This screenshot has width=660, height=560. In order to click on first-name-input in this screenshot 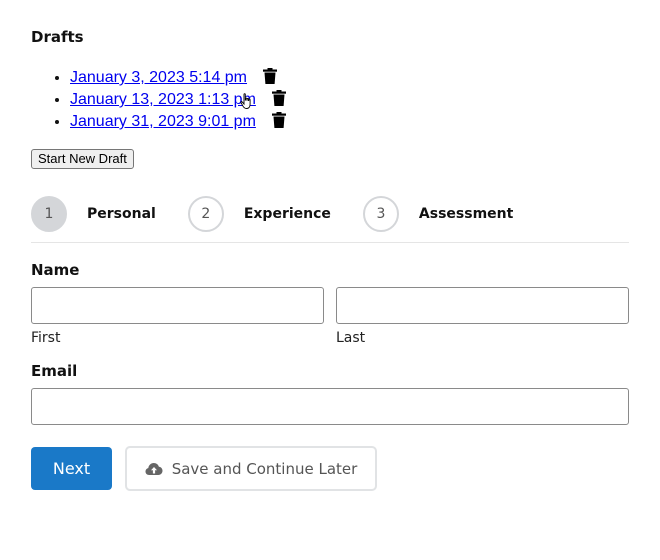, I will do `click(177, 305)`.